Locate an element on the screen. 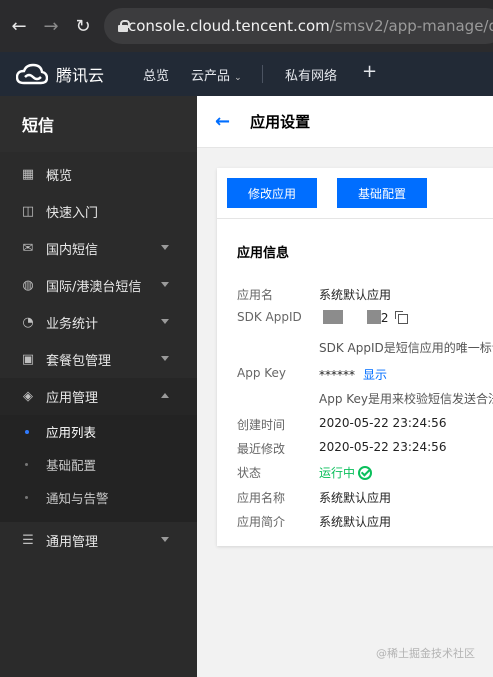 The height and width of the screenshot is (677, 493). sidebar-subitem-basic-config: 基础配置 is located at coordinates (98, 464).